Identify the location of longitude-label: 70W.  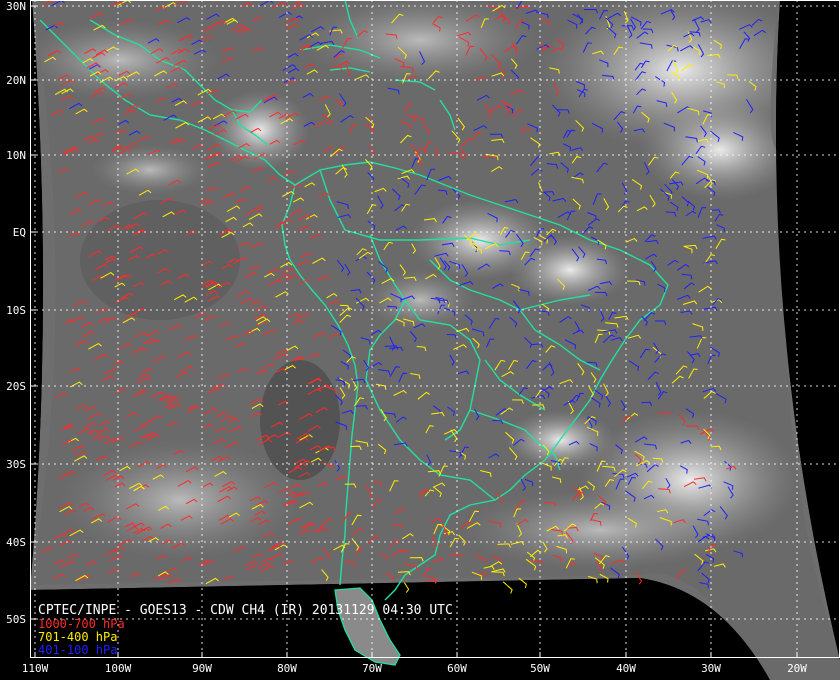
(372, 668).